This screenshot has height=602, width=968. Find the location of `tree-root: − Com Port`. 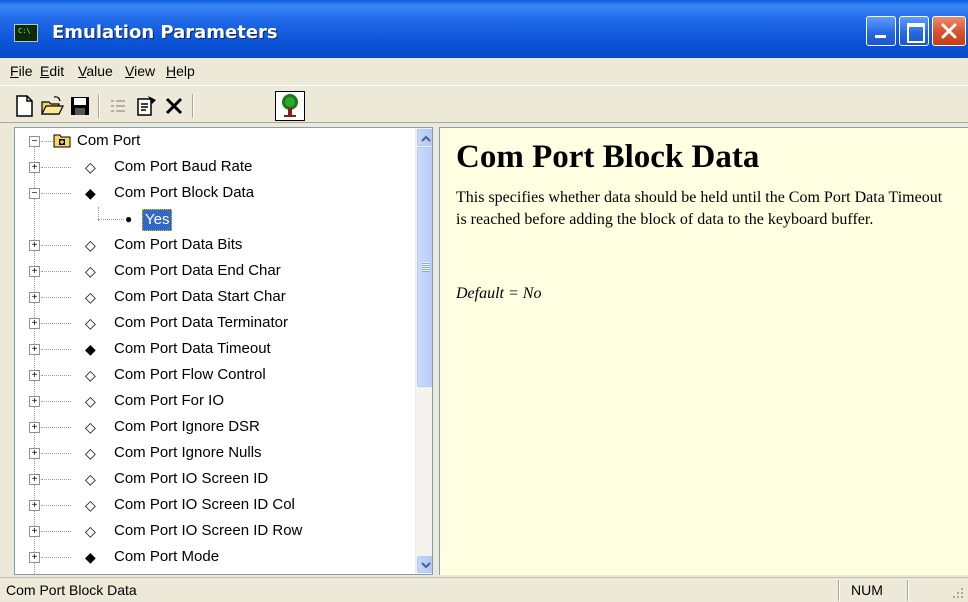

tree-root: − Com Port is located at coordinates (215, 141).